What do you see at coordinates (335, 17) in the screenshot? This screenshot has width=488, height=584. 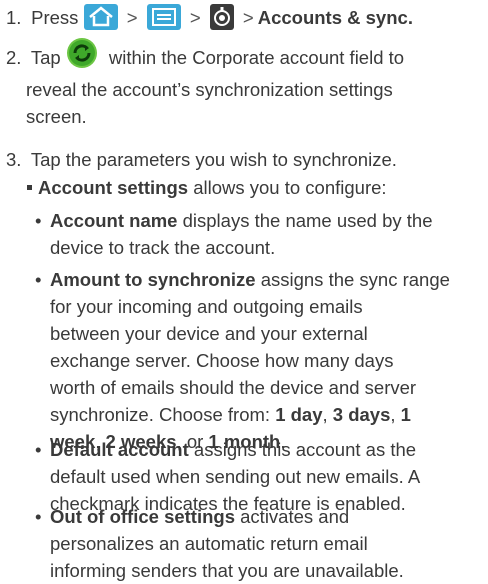 I see `accounts-sync-label: Accounts & sync.` at bounding box center [335, 17].